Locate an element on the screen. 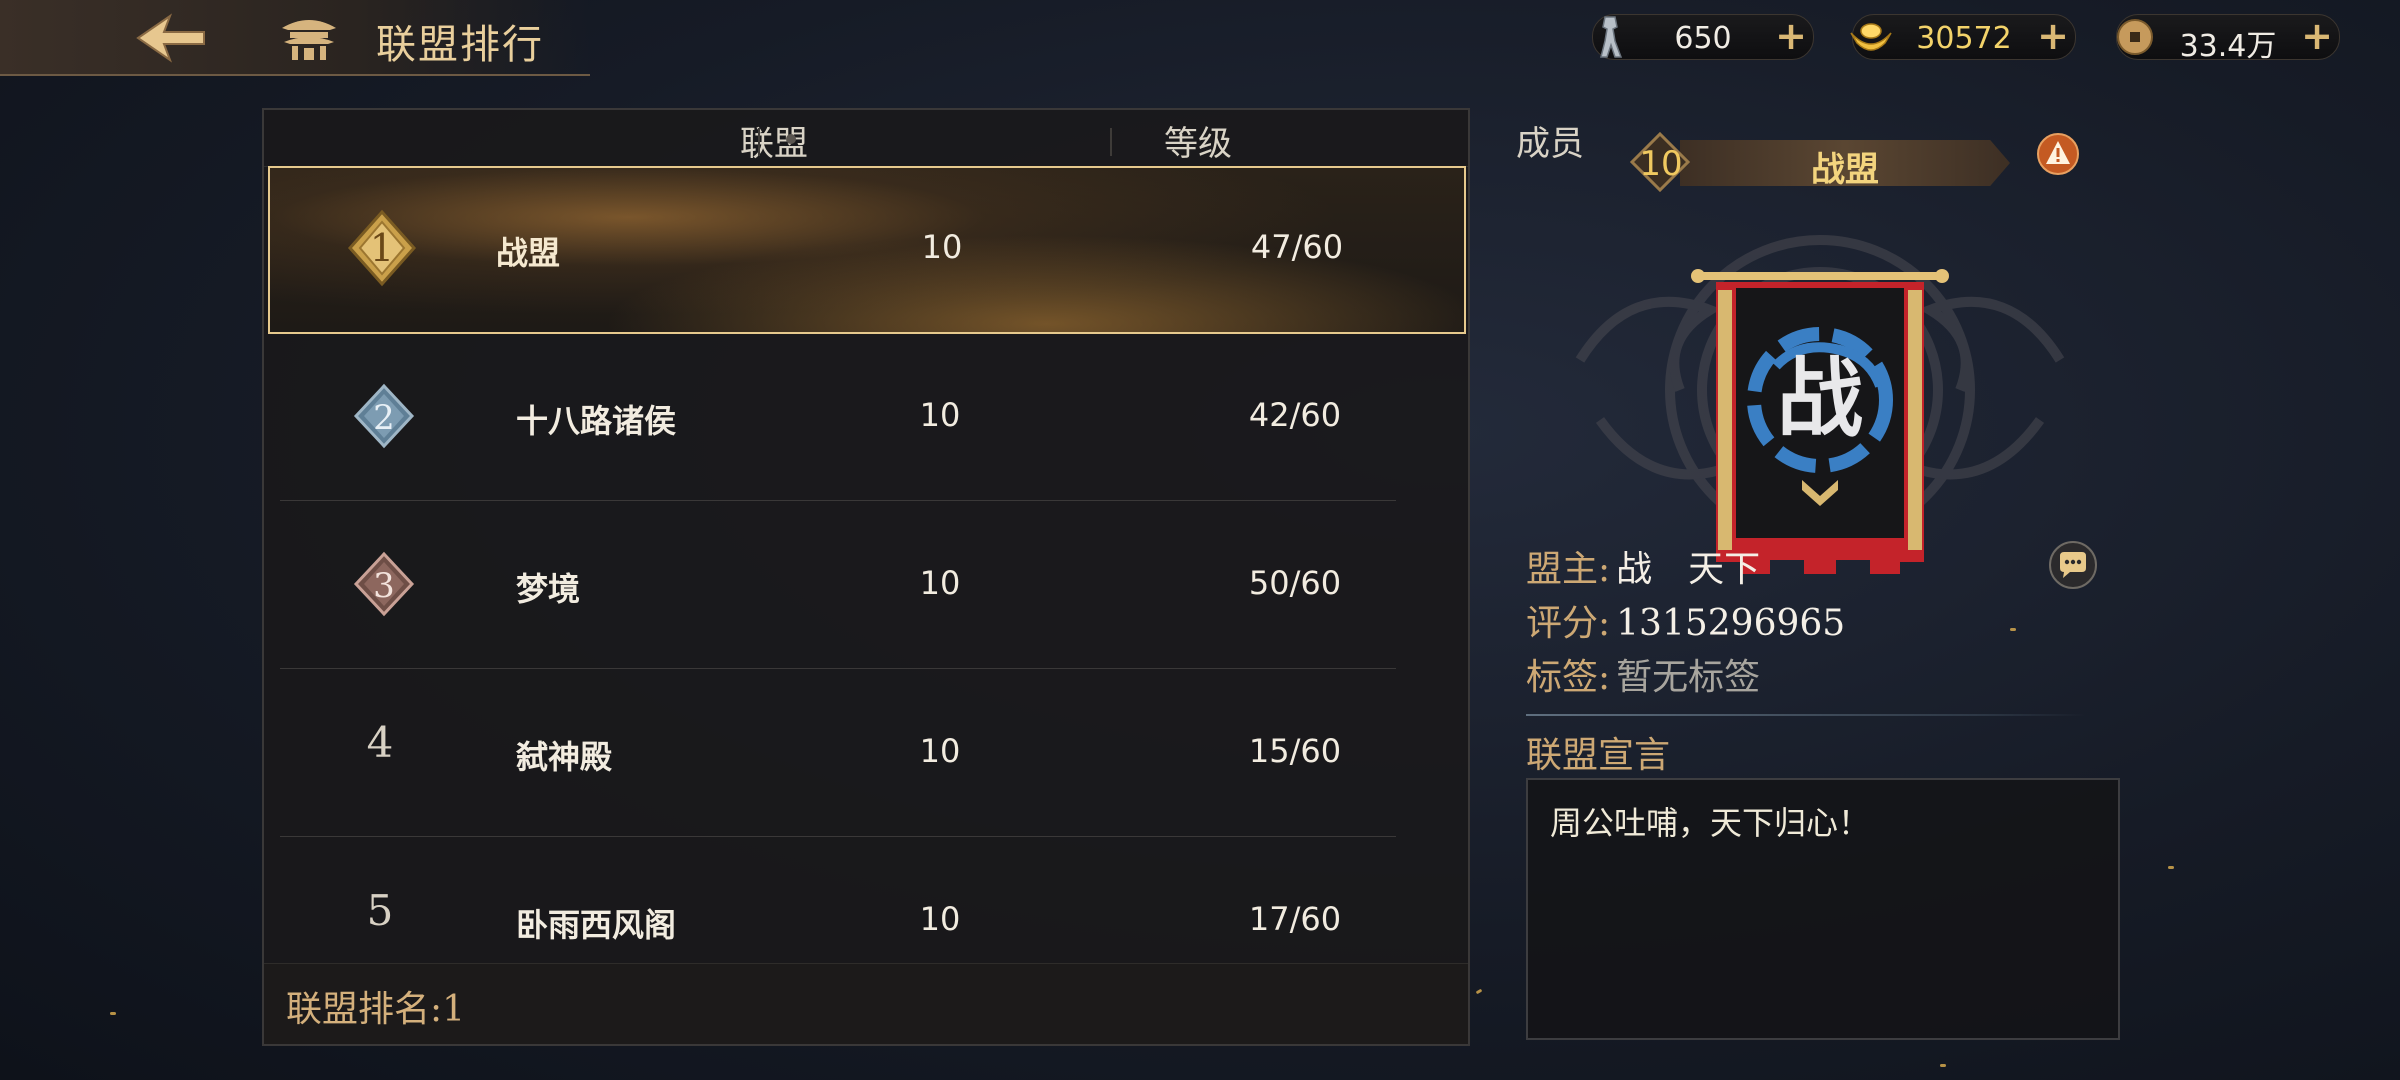 This screenshot has width=2400, height=1080. add-gold-button: + is located at coordinates (2053, 37).